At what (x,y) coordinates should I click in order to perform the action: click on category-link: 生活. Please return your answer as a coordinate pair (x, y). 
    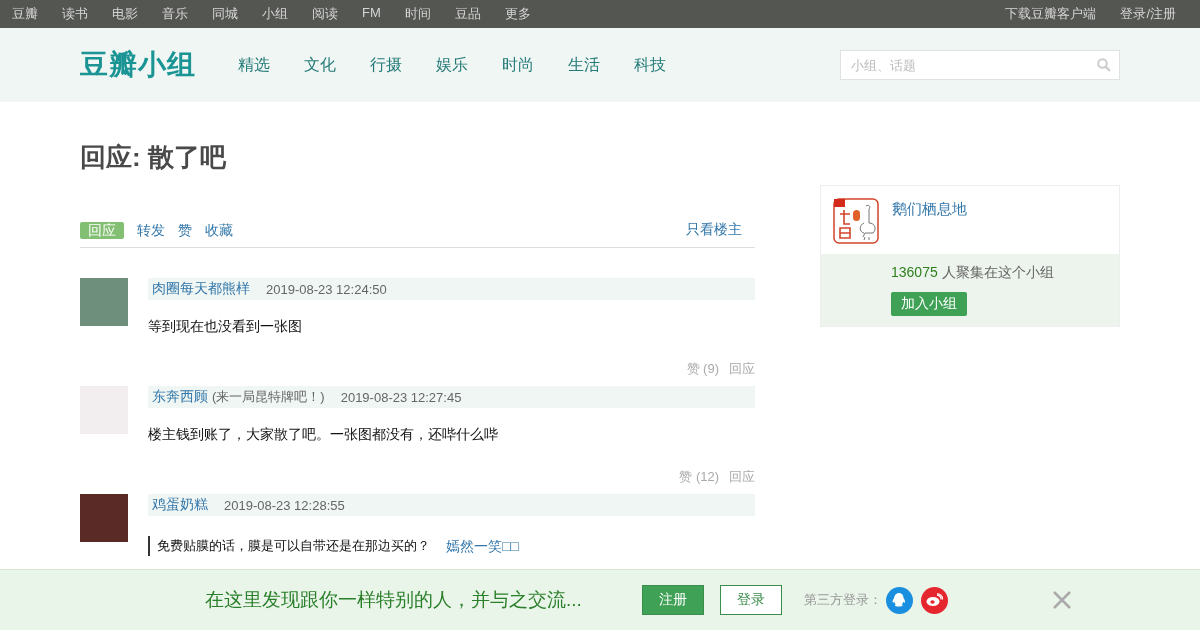
    Looking at the image, I should click on (584, 65).